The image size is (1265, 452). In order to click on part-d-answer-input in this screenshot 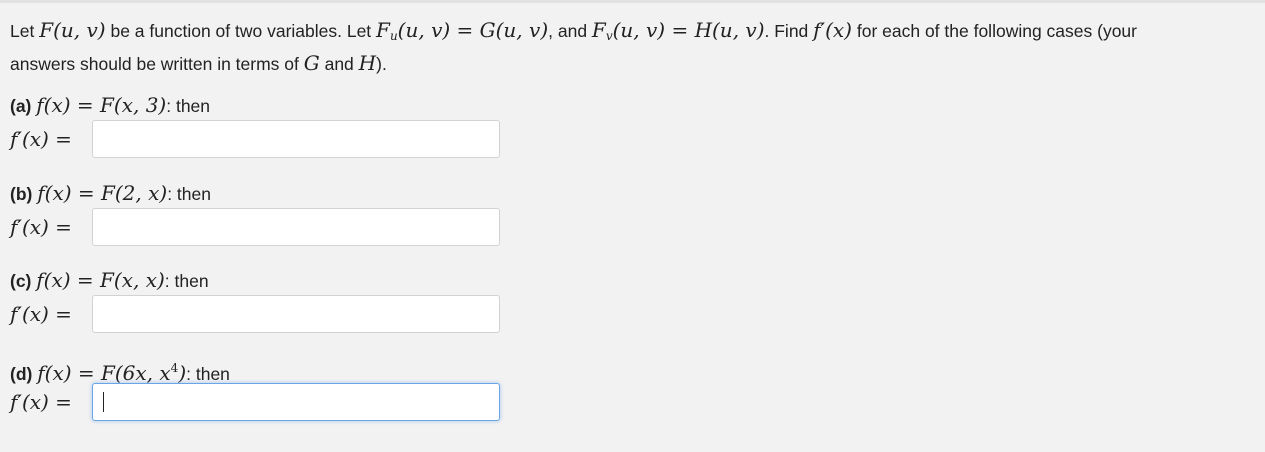, I will do `click(296, 402)`.